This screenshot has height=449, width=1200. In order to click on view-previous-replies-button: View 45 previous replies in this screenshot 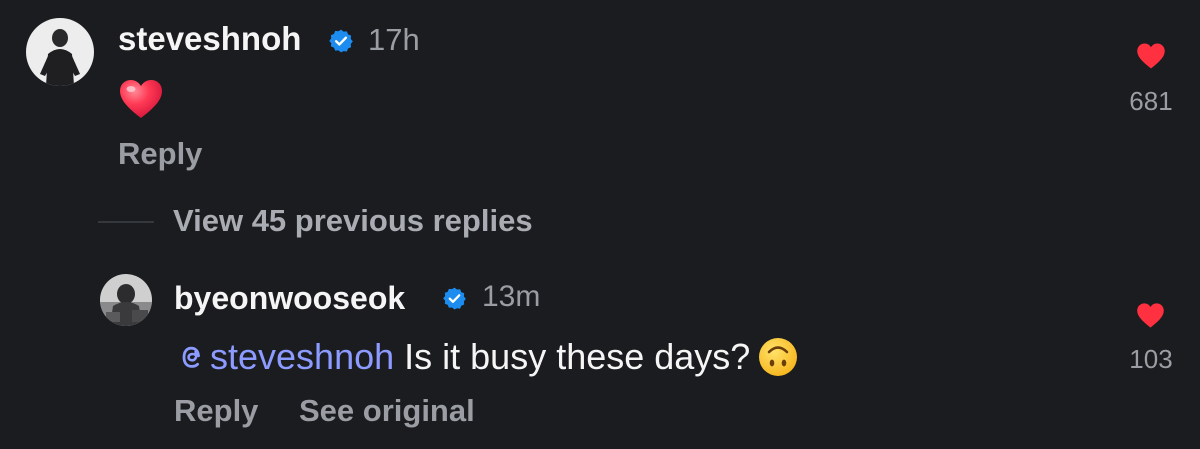, I will do `click(353, 221)`.